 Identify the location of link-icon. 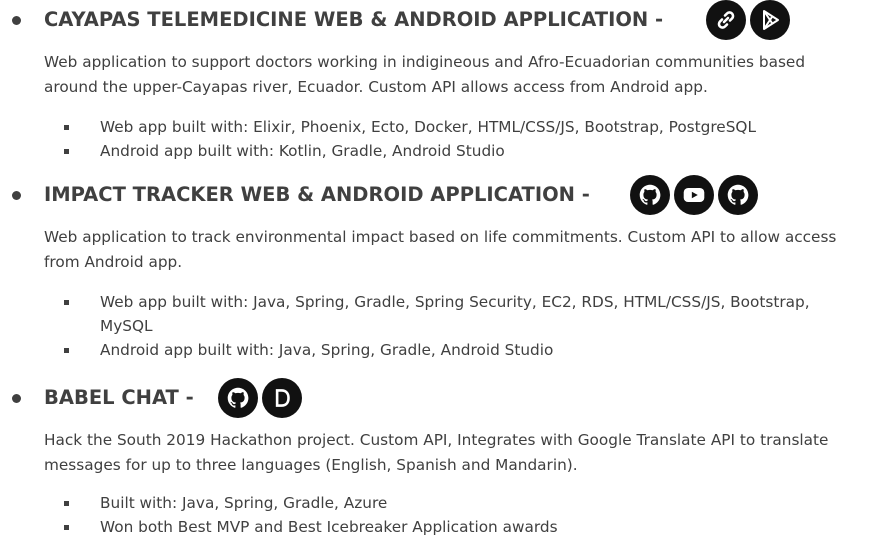
(726, 20).